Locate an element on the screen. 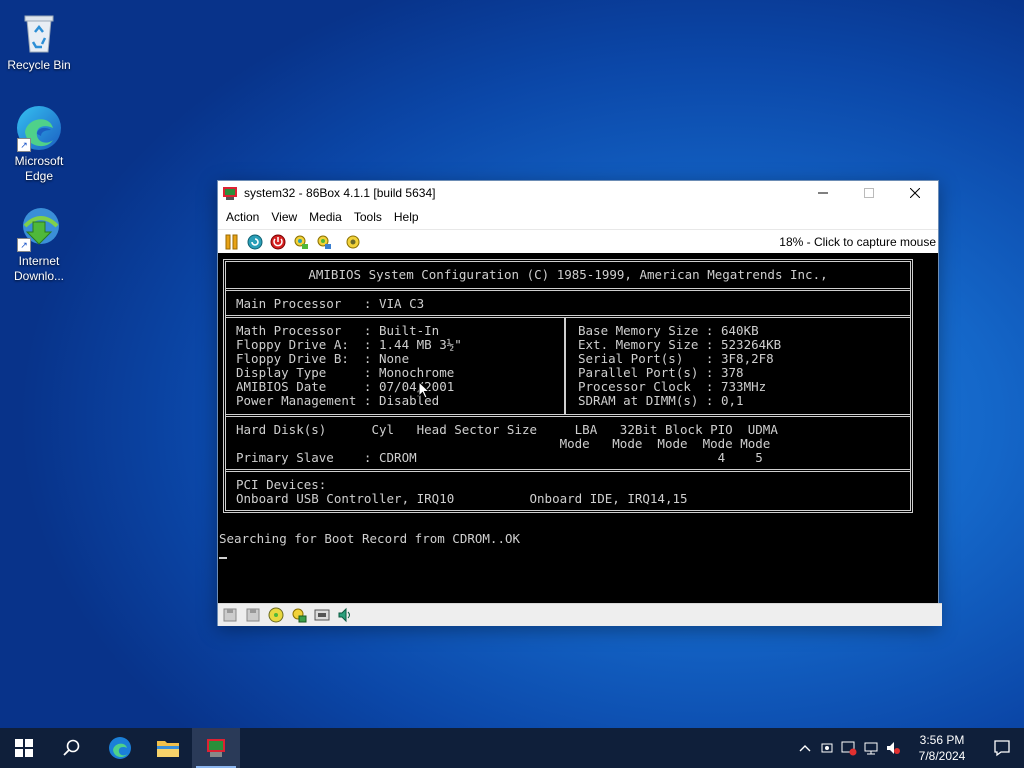 The width and height of the screenshot is (1024, 768). show-hidden-icons-button is located at coordinates (805, 748).